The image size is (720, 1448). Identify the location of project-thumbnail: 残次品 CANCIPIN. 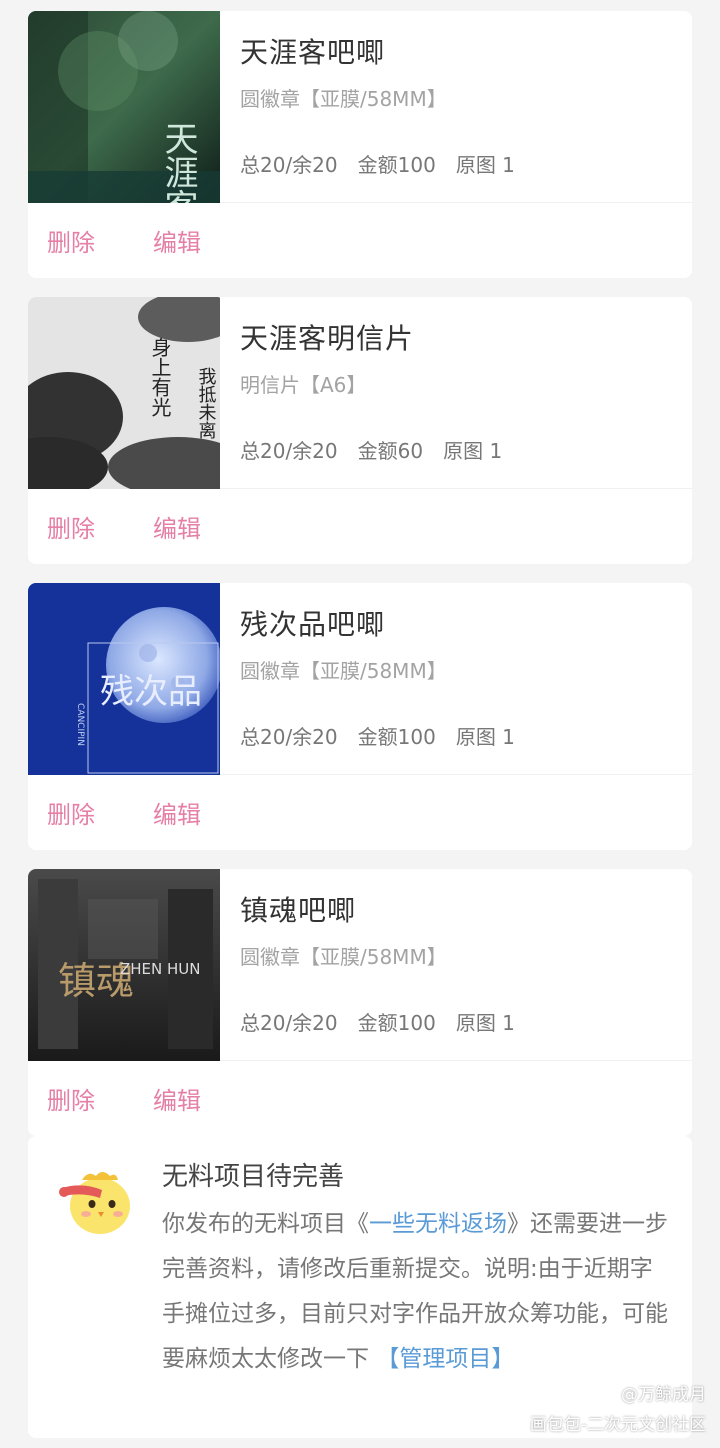
(124, 679).